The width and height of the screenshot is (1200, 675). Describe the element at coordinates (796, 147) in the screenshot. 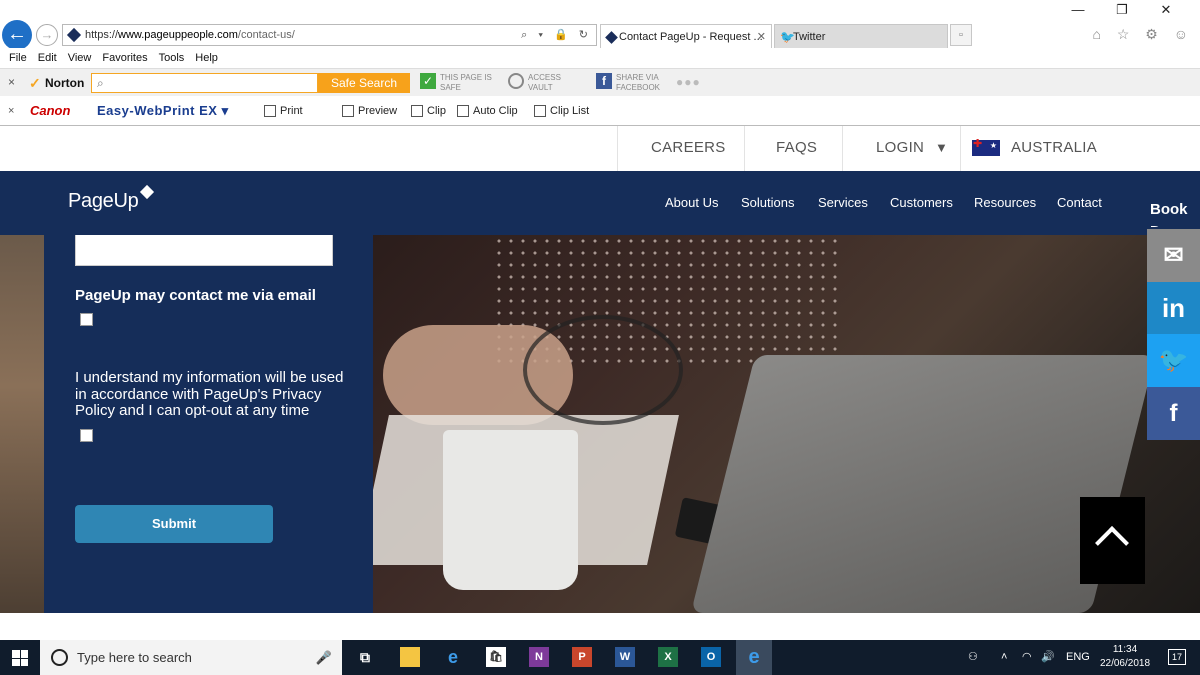

I see `faqs-link: FAQS` at that location.